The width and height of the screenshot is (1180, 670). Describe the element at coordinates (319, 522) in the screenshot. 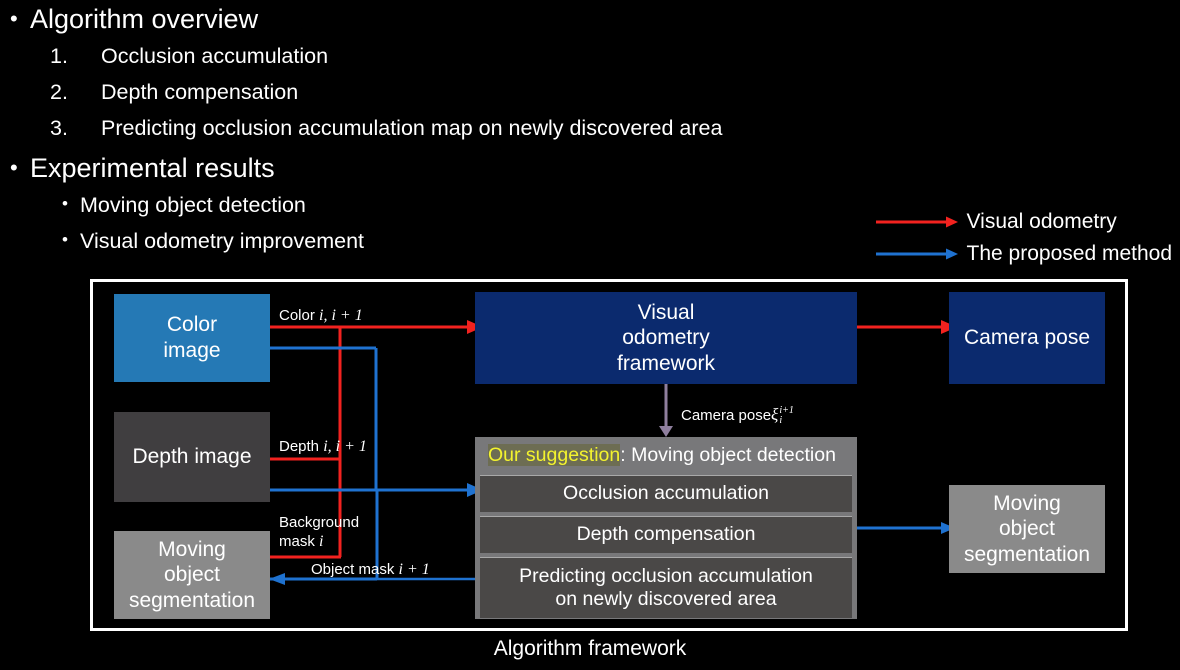

I see `edge-label-text: Background` at that location.